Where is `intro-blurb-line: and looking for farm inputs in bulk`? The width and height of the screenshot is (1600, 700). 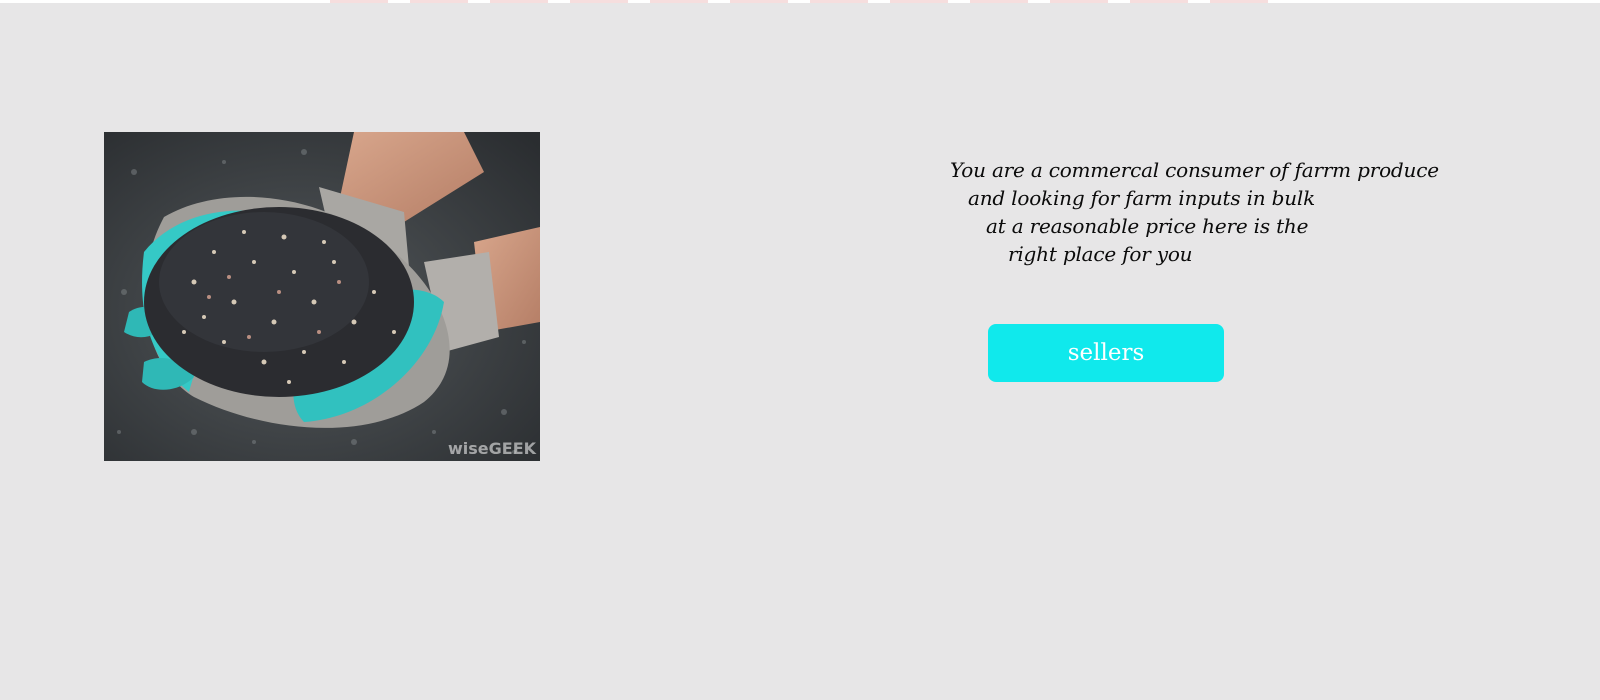 intro-blurb-line: and looking for farm inputs in bulk is located at coordinates (1142, 198).